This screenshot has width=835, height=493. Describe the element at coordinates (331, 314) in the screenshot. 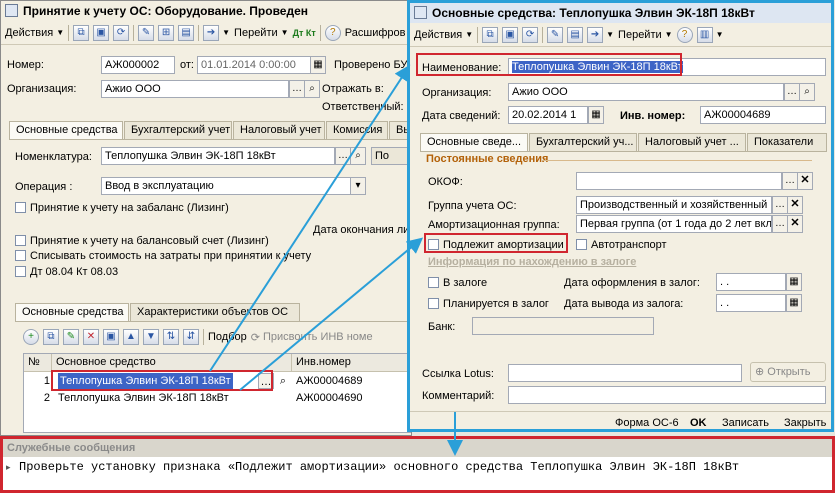

I see `arrow-row-to-amortization` at that location.